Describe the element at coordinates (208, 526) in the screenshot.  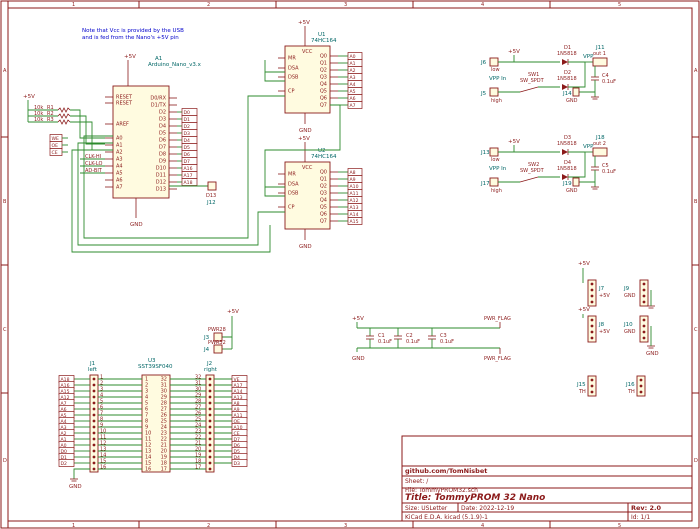
I see `col-label-bottom: 2` at that location.